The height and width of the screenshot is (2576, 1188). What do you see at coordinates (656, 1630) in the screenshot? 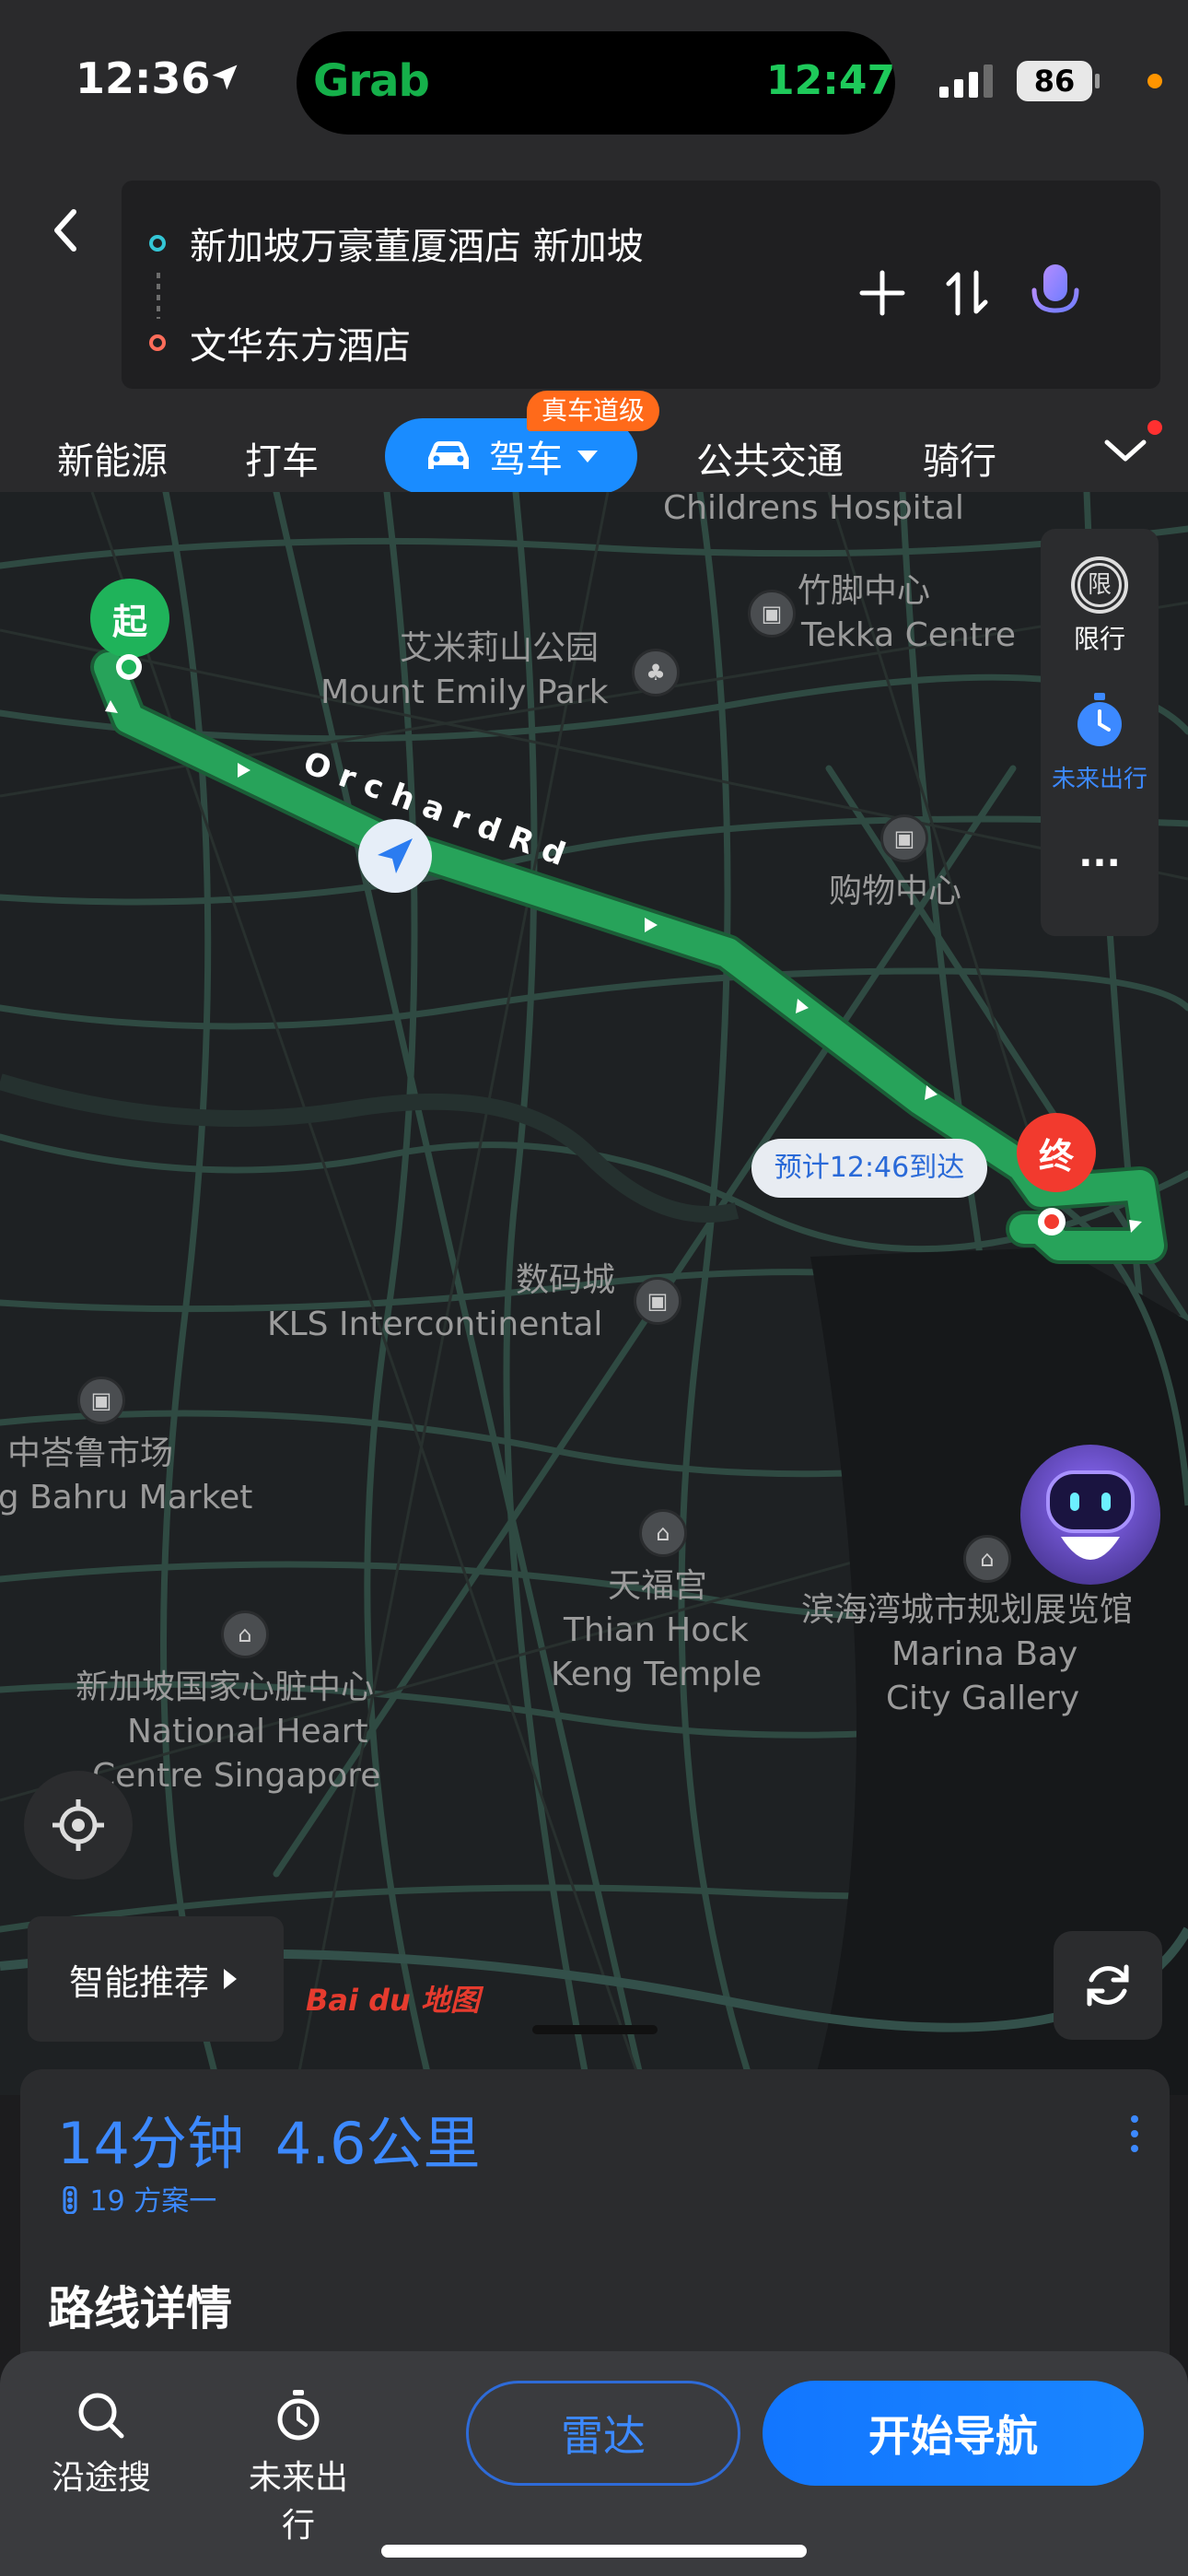
I see `map-label-tianfu-en1: Thian Hock` at bounding box center [656, 1630].